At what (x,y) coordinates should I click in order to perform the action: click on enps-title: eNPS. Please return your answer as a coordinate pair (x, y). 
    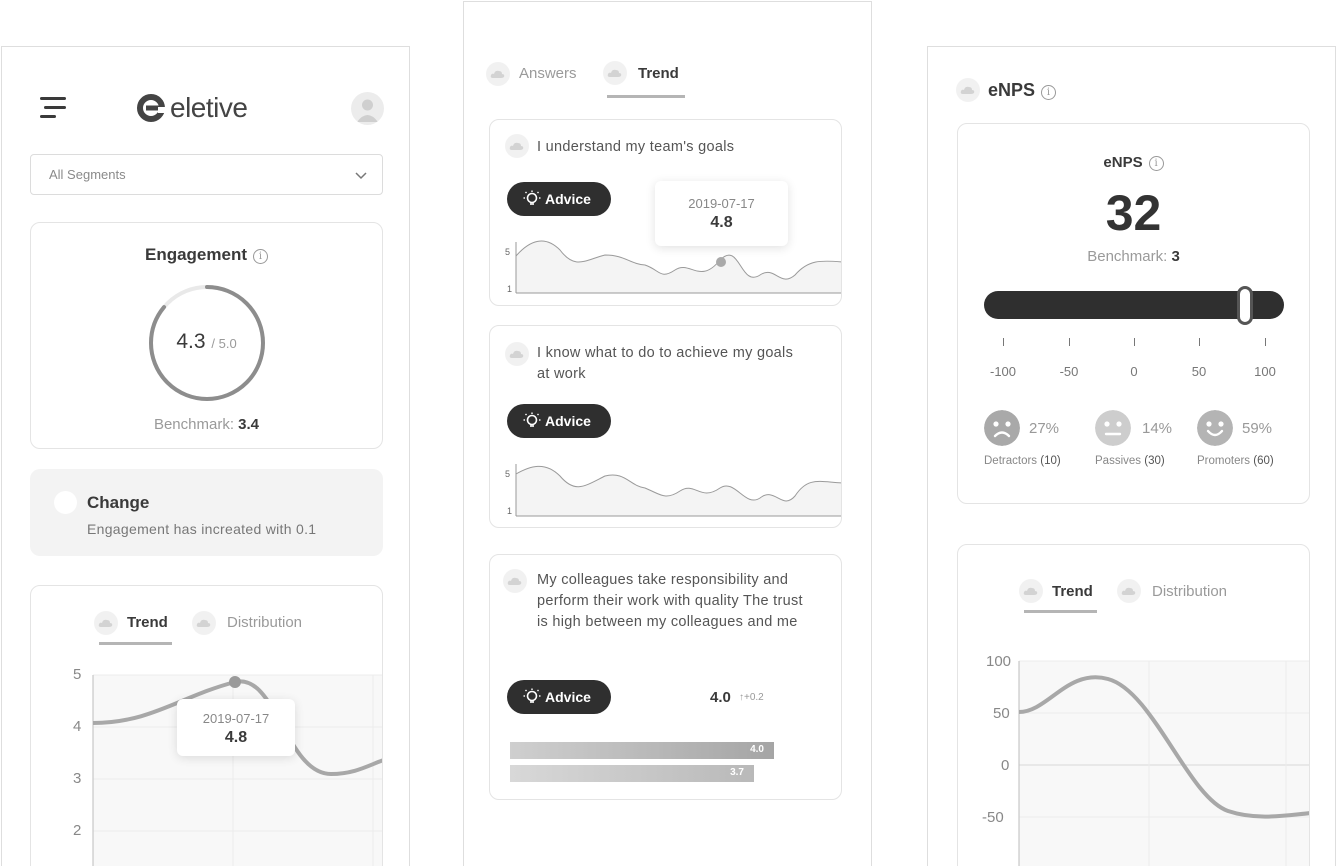
    Looking at the image, I should click on (1123, 162).